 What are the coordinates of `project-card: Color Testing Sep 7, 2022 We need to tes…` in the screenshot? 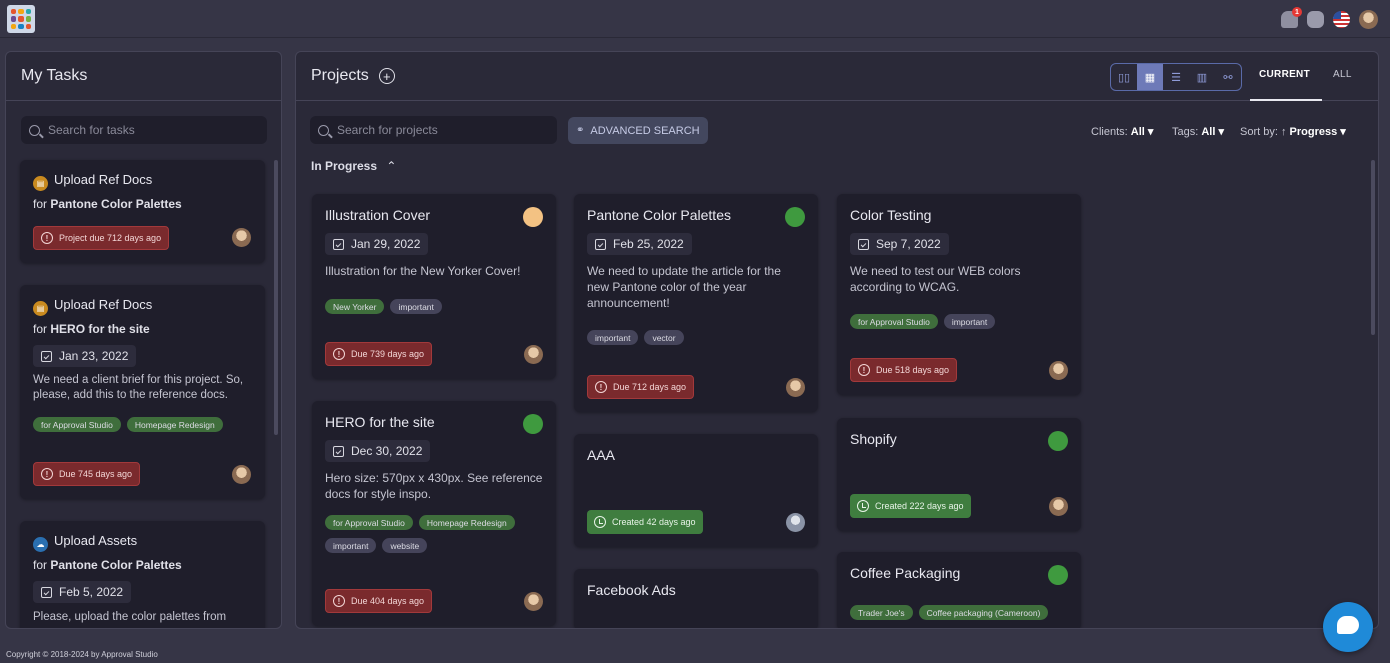 It's located at (959, 294).